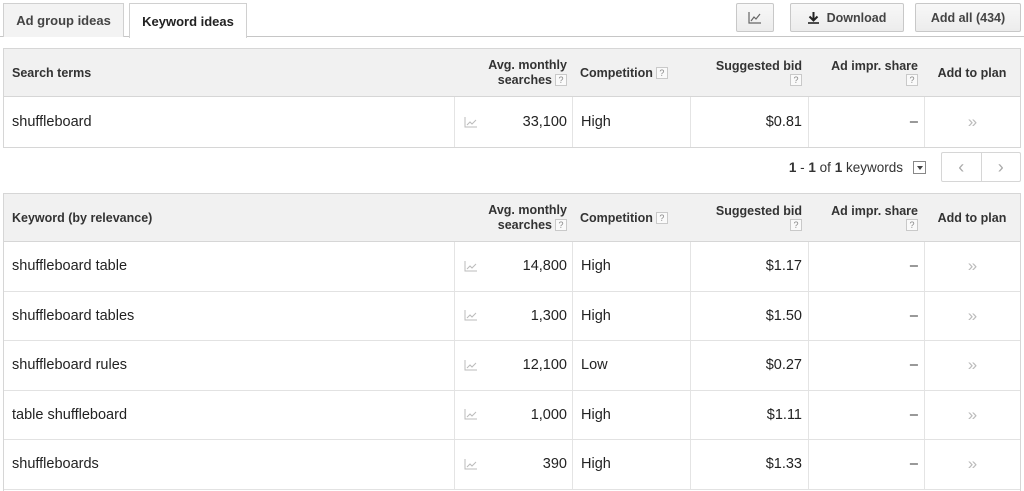  I want to click on download-label: Download, so click(856, 17).